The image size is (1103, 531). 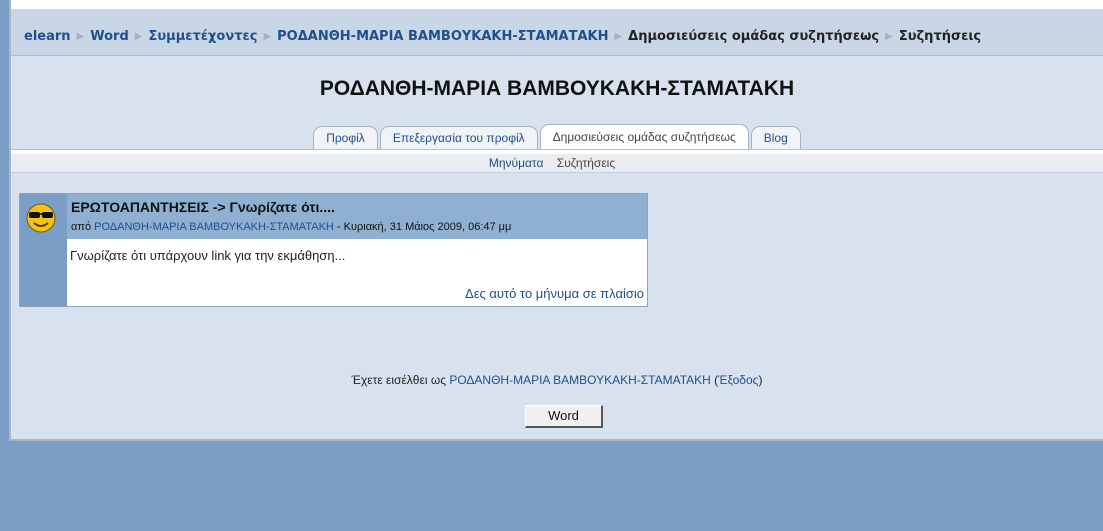 What do you see at coordinates (554, 293) in the screenshot?
I see `view-post-in-context-link: Δες αυτό το μήνυμα σε πλαίσιο` at bounding box center [554, 293].